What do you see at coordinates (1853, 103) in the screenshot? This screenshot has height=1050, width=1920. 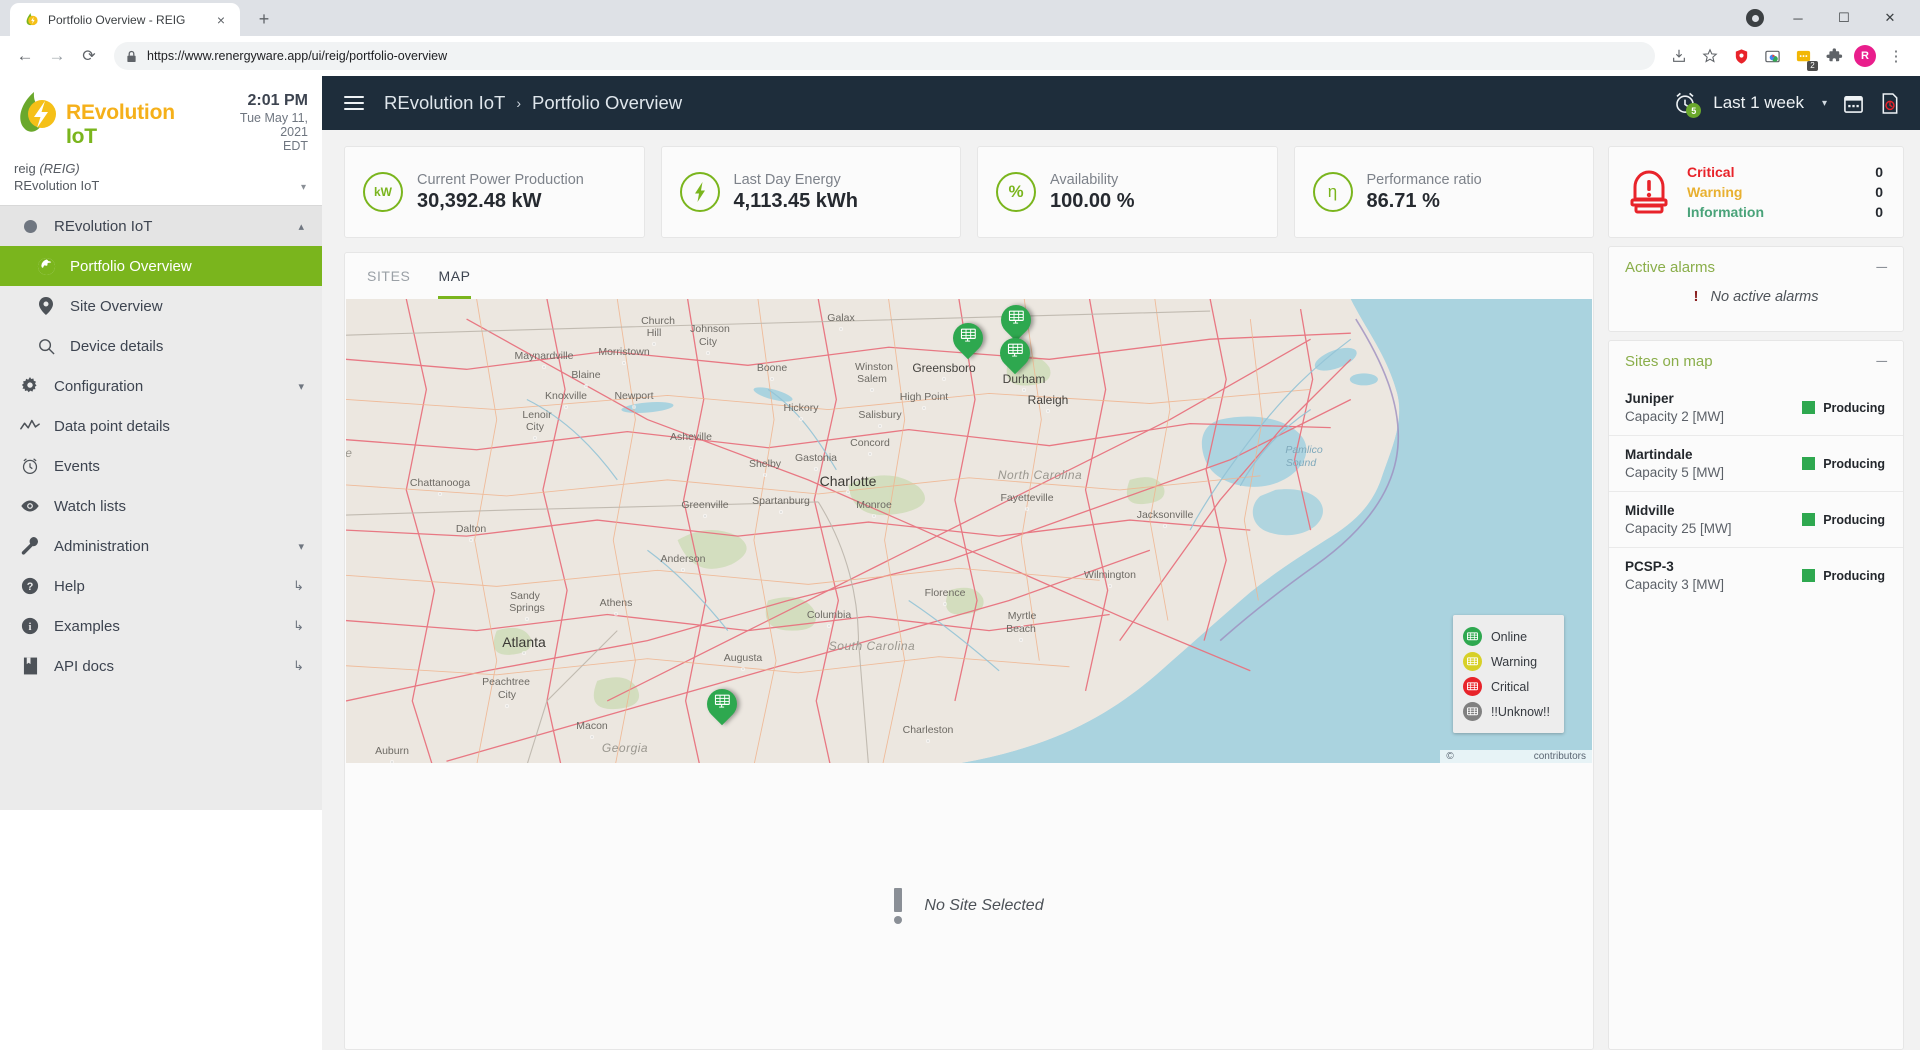 I see `calendar-icon` at bounding box center [1853, 103].